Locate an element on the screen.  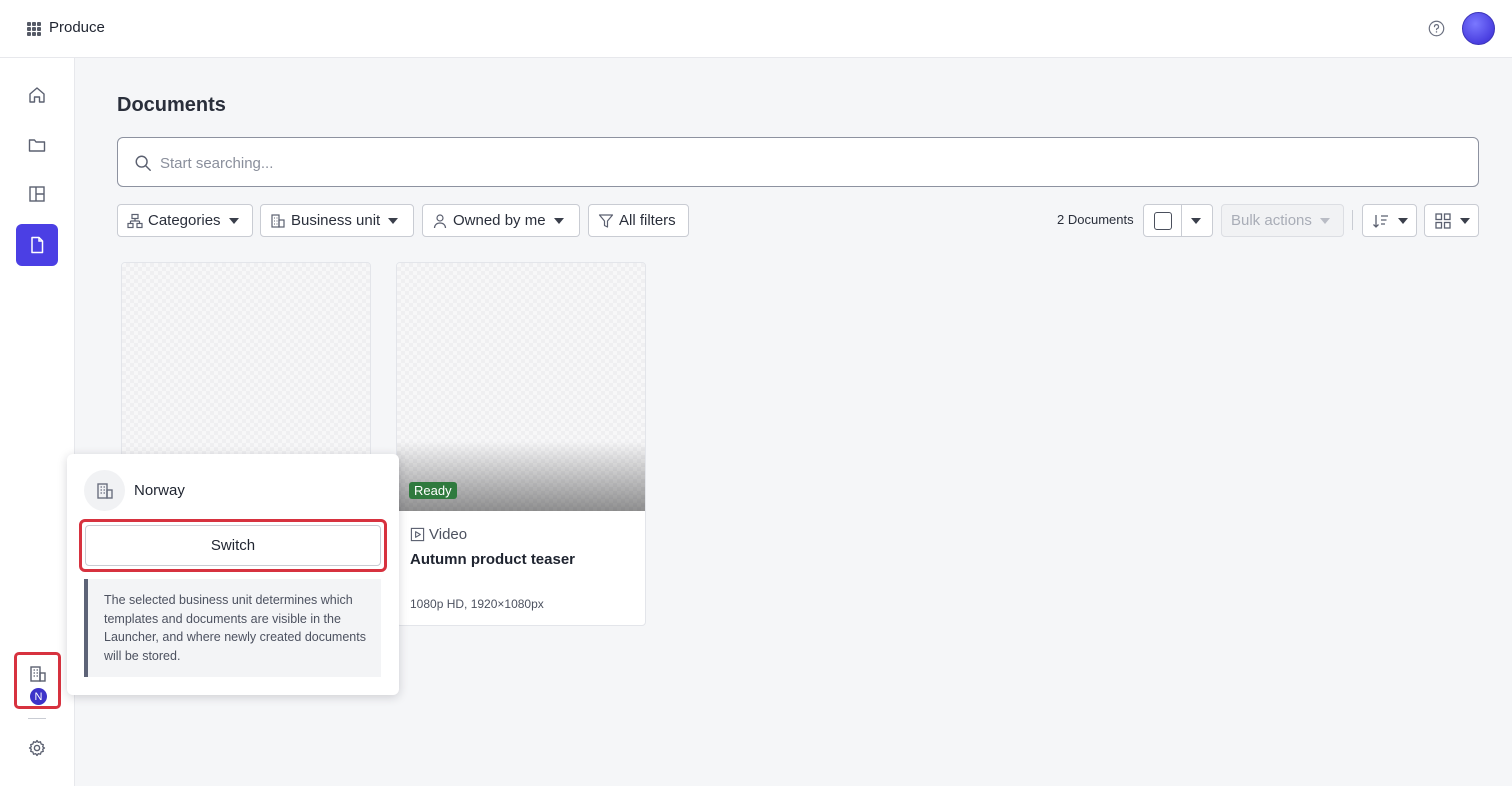
filter-label: Categories is located at coordinates (184, 220).